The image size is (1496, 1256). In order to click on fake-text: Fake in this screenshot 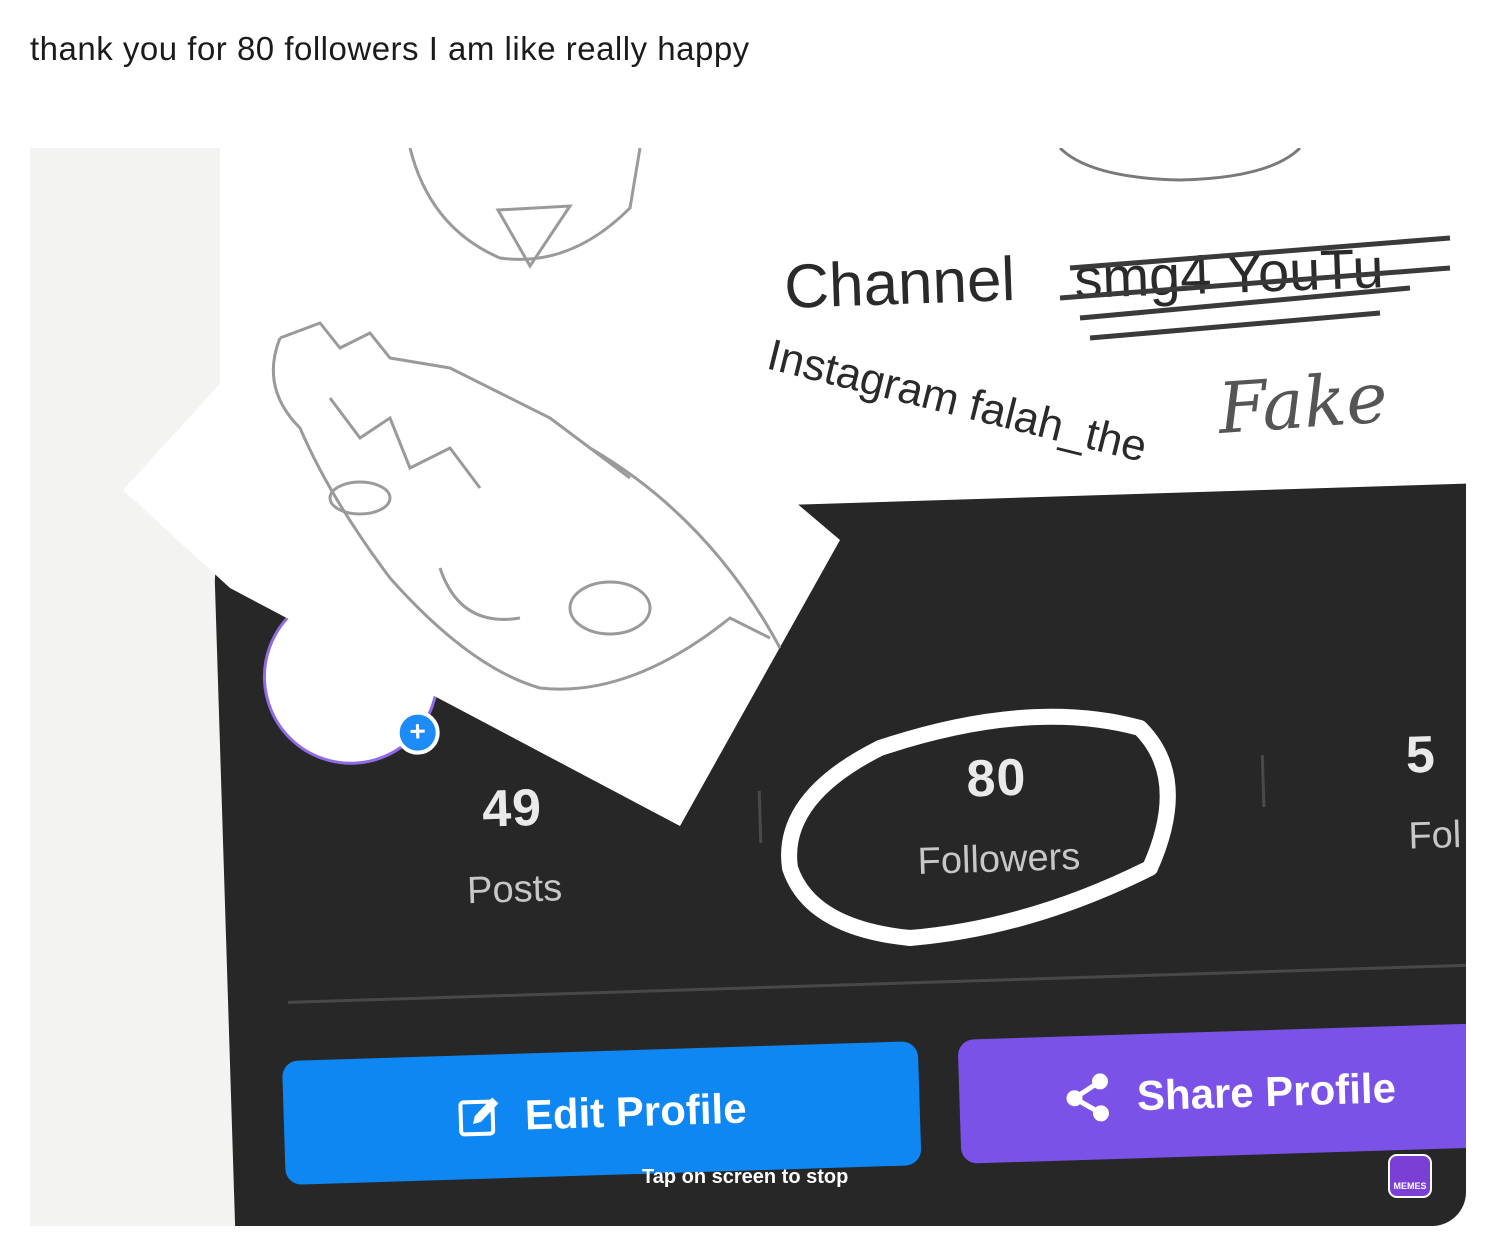, I will do `click(1301, 403)`.